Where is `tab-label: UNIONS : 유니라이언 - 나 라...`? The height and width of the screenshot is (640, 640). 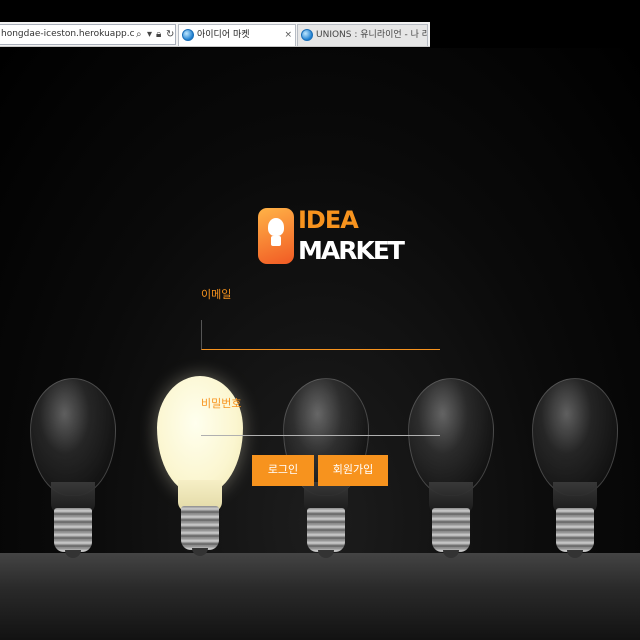
tab-label: UNIONS : 유니라이언 - 나 라... is located at coordinates (372, 35).